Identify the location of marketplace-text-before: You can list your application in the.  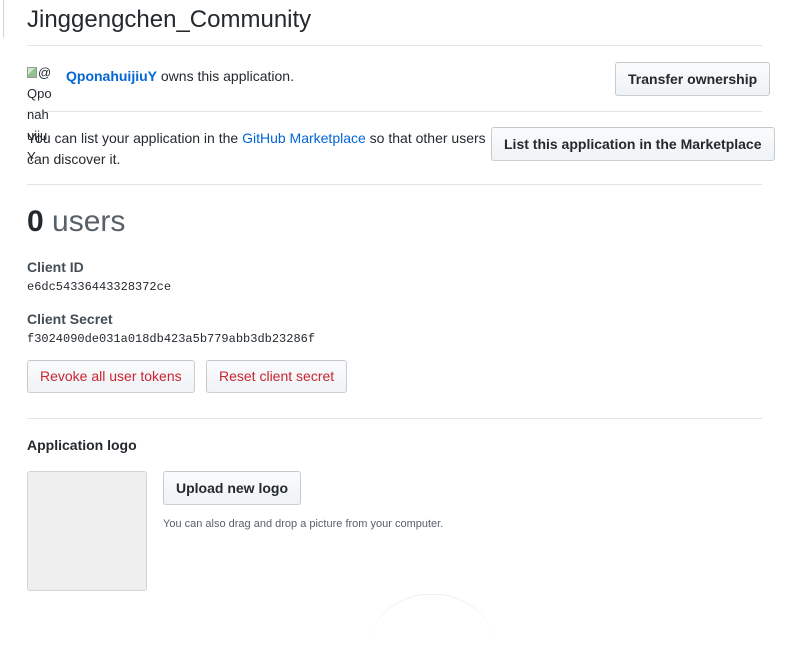
(135, 138).